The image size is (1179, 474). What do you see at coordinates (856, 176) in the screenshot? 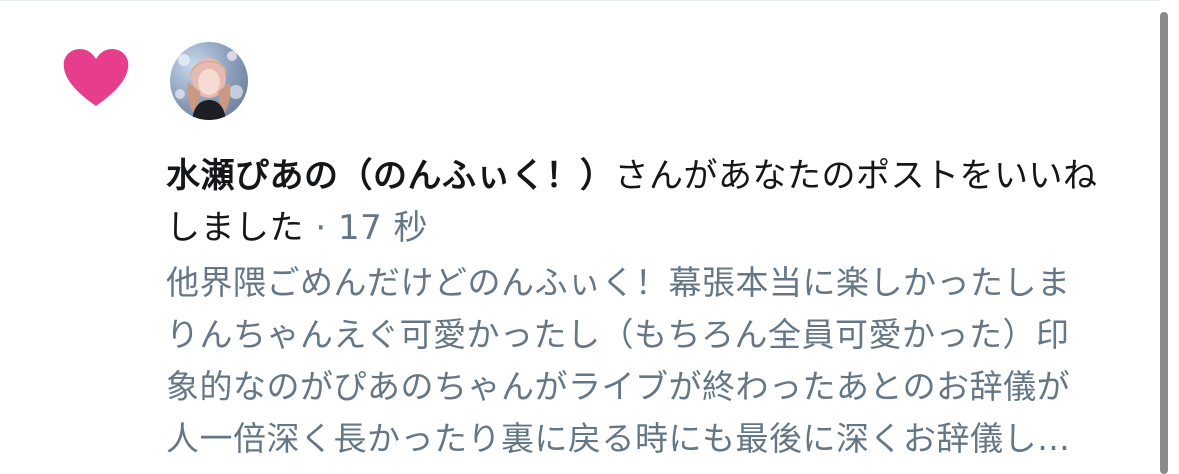
I see `action-text: さんがあなたのポストをいいね` at bounding box center [856, 176].